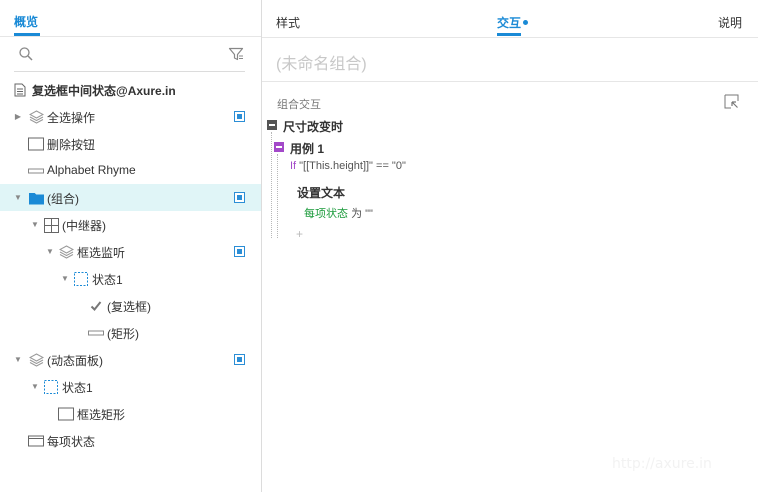  Describe the element at coordinates (20, 90) in the screenshot. I see `page-icon` at that location.